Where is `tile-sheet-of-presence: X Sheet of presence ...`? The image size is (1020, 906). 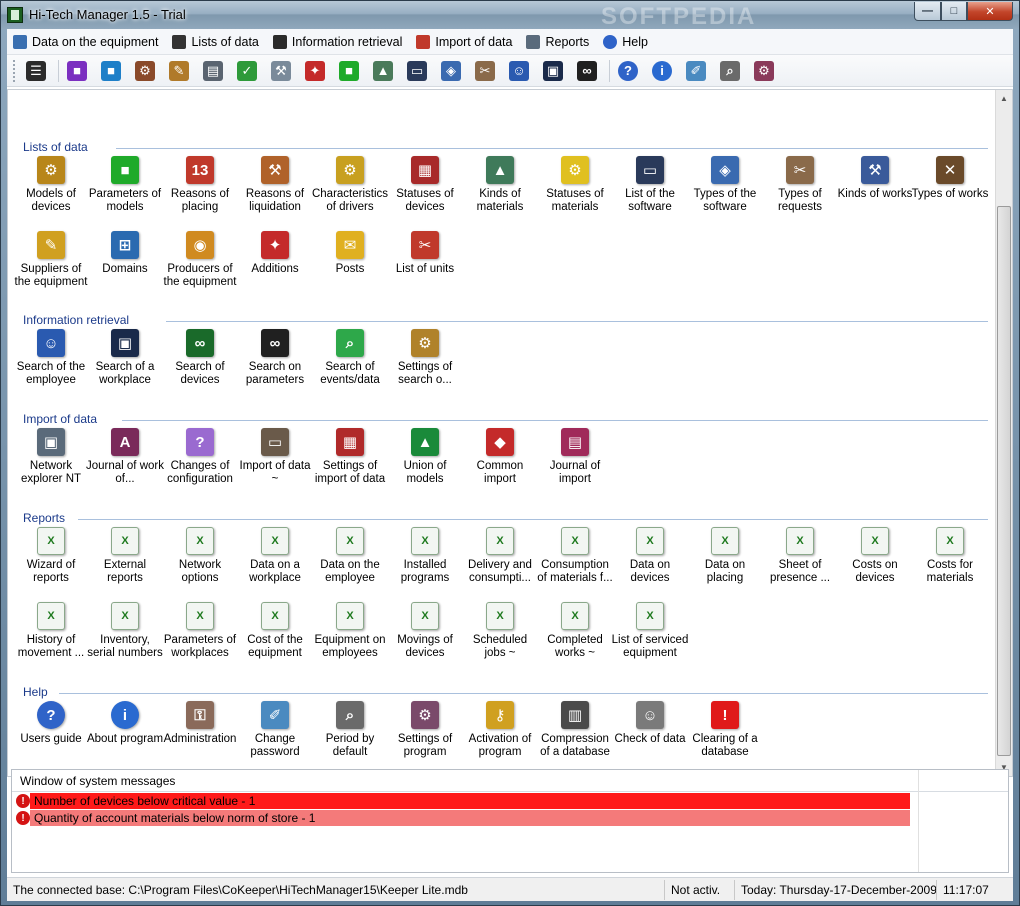
tile-sheet-of-presence: X Sheet of presence ... is located at coordinates (800, 562).